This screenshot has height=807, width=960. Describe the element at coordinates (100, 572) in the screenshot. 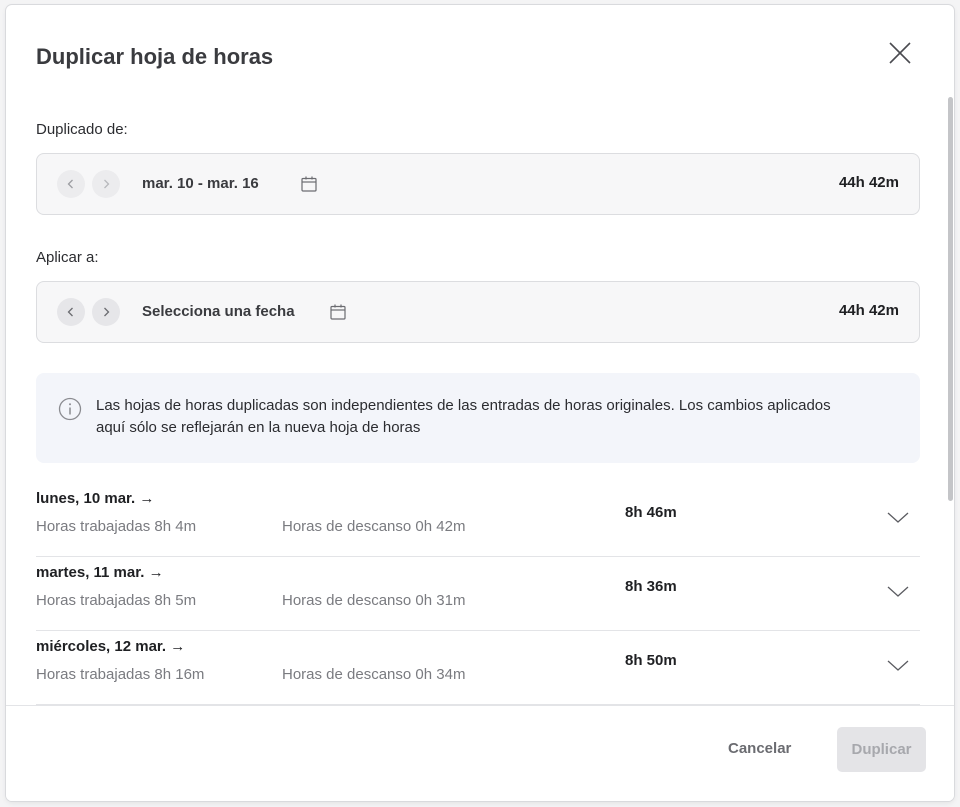

I see `day-title: martes, 11 mar. →` at that location.